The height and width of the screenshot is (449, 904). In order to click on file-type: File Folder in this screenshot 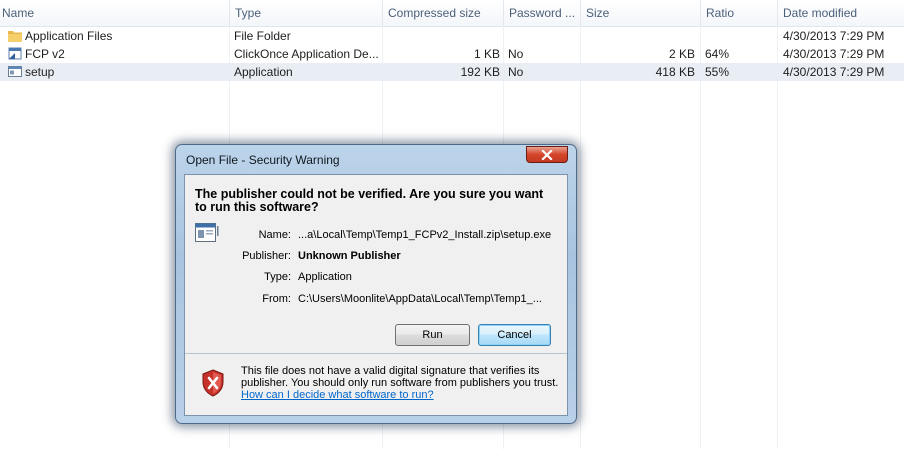, I will do `click(262, 36)`.